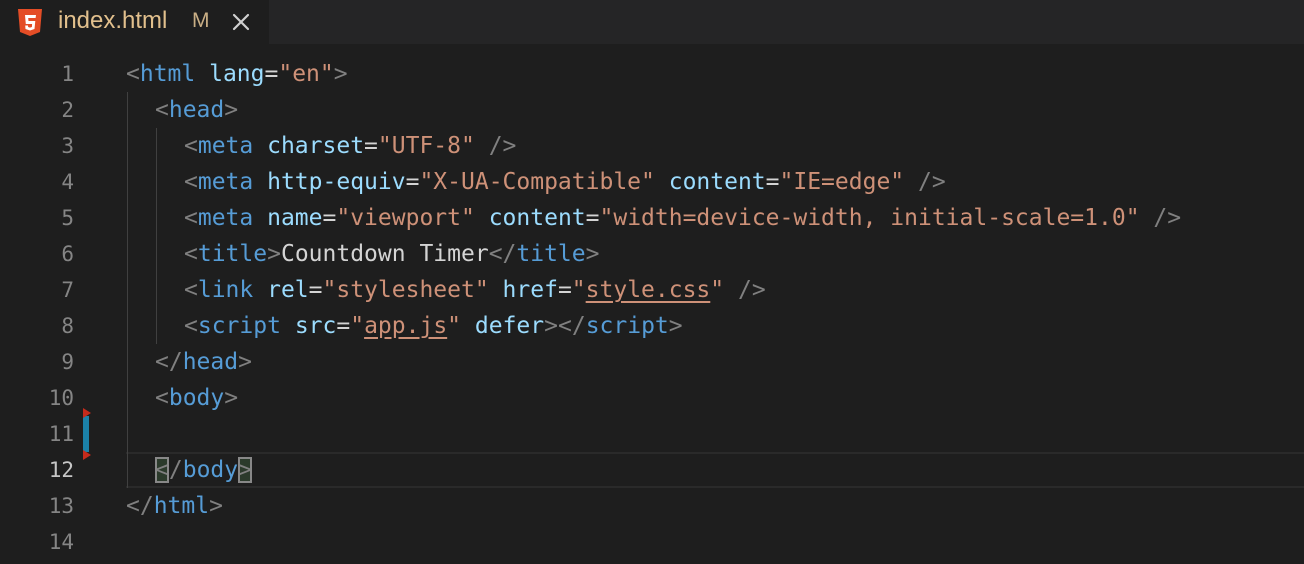 This screenshot has height=564, width=1304. What do you see at coordinates (295, 218) in the screenshot?
I see `attribute-name-token: name` at bounding box center [295, 218].